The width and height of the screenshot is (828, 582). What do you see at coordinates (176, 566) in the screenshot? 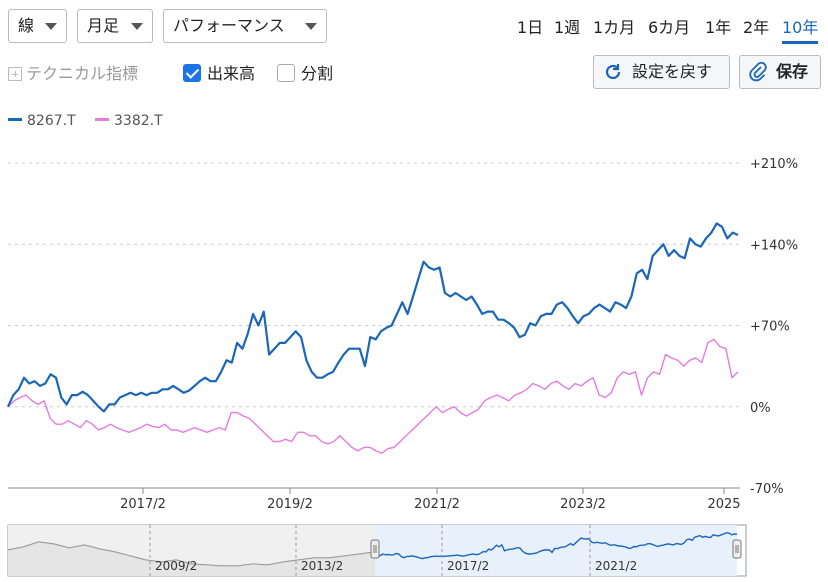
I see `navigator-tick-label: 2009/2` at bounding box center [176, 566].